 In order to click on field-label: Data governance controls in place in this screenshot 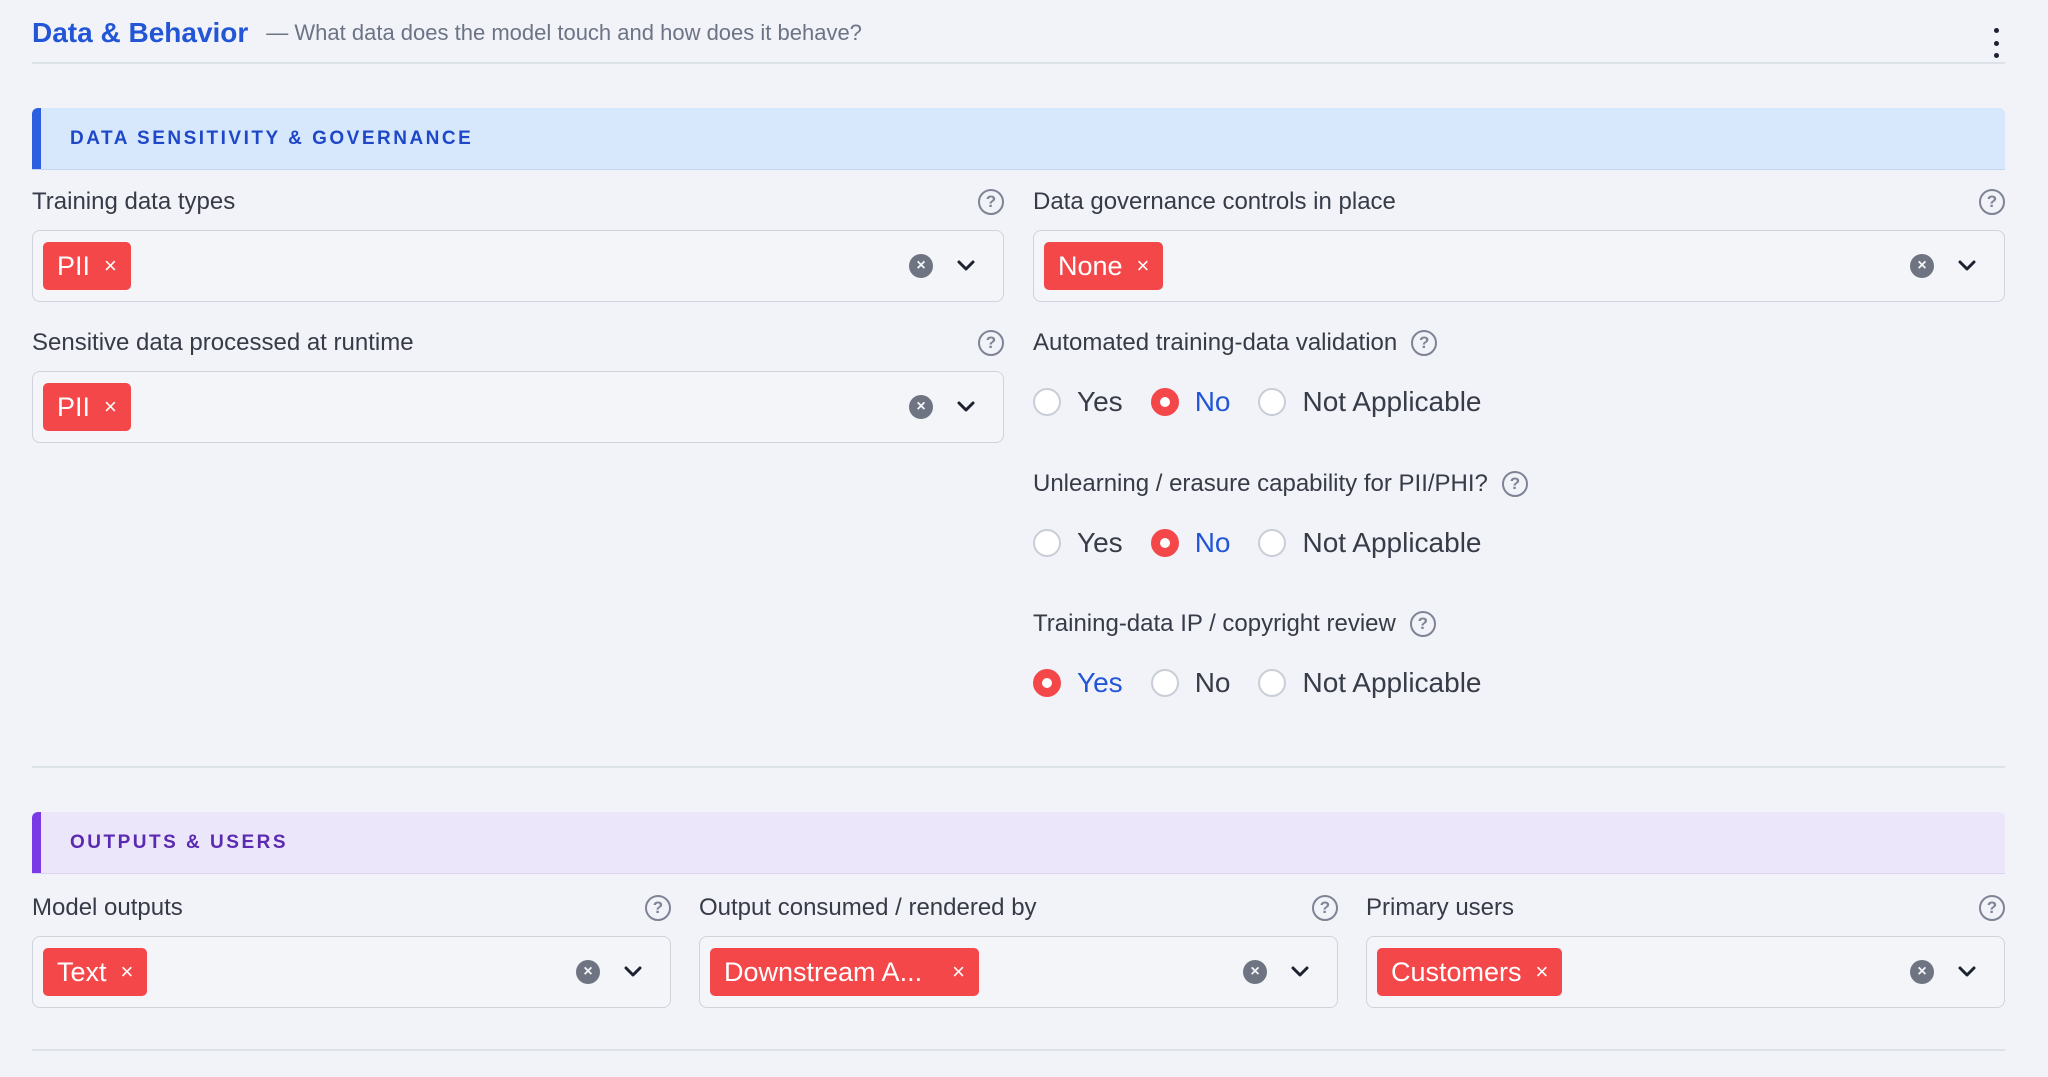, I will do `click(1214, 201)`.